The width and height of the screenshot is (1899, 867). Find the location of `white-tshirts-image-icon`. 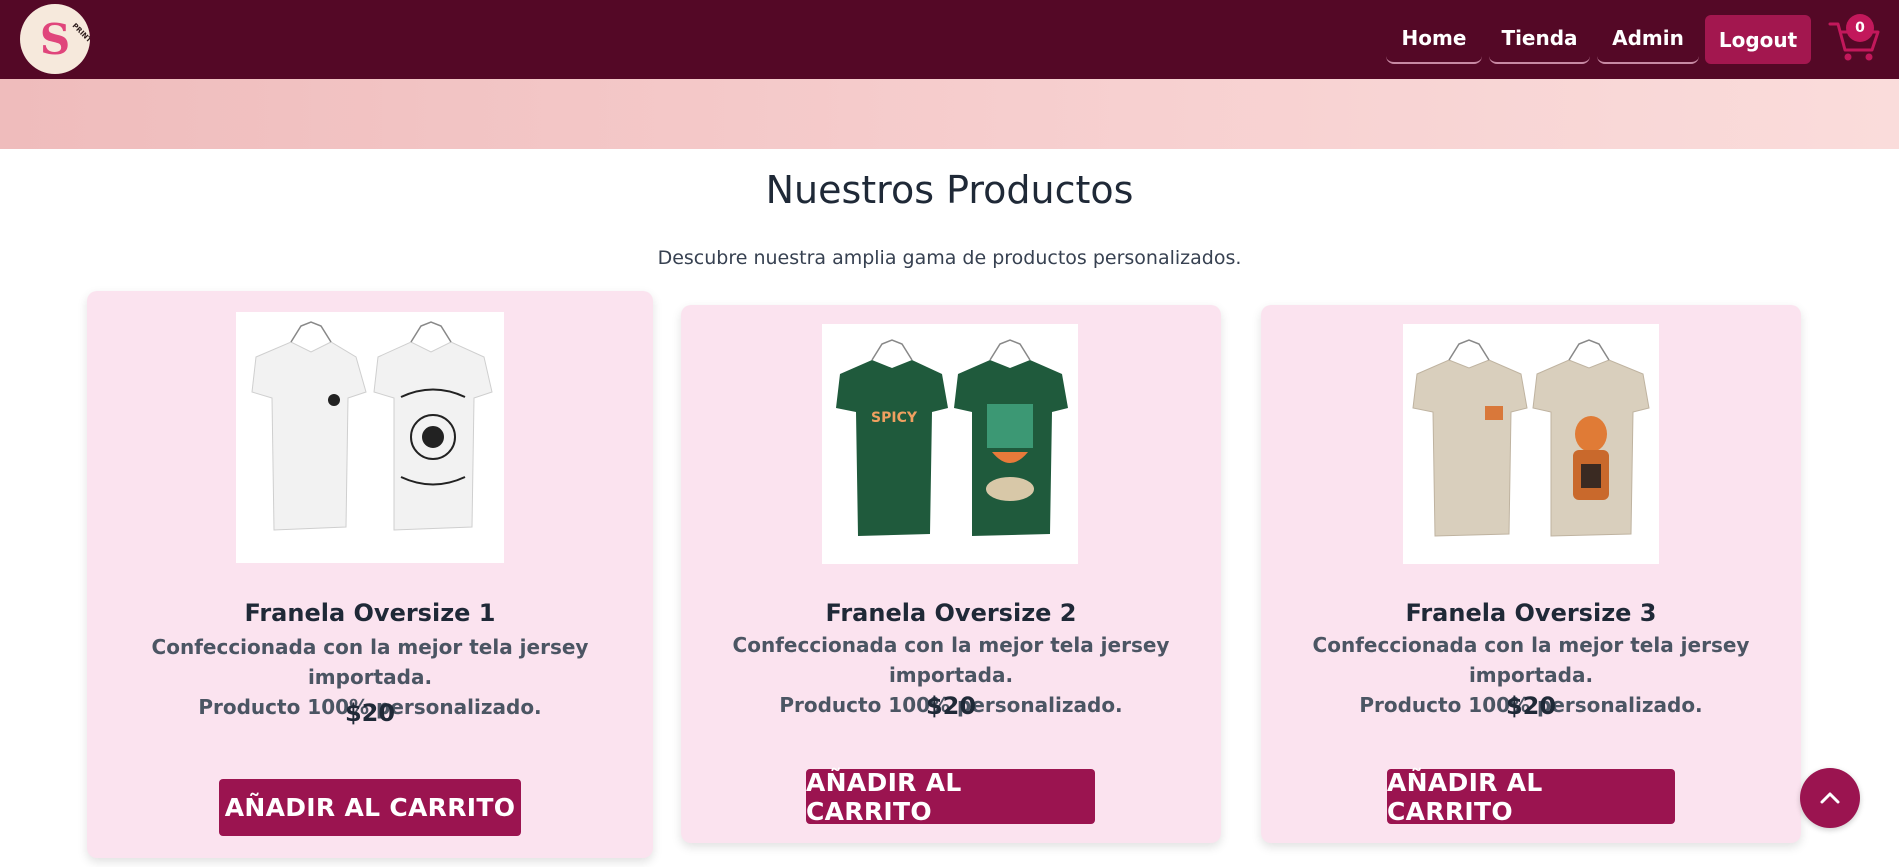

white-tshirts-image-icon is located at coordinates (370, 437).